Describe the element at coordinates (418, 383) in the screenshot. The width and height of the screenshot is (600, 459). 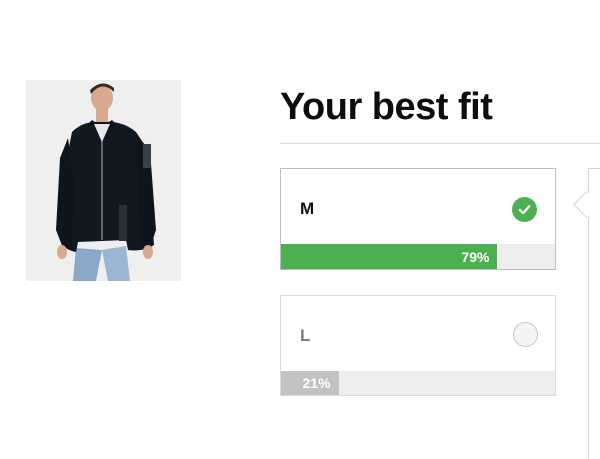
I see `fit-bar: 21%` at that location.